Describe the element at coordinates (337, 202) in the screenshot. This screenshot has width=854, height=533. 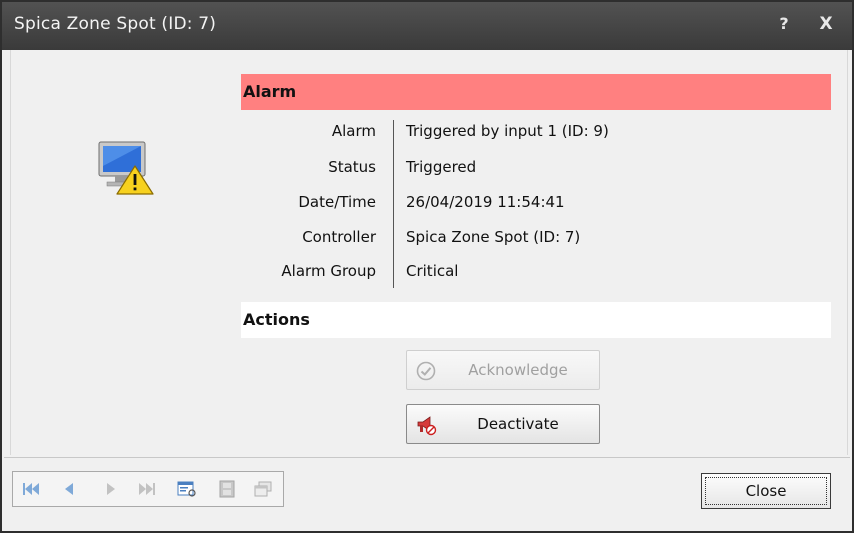
I see `datetime-label: Date/Time` at that location.